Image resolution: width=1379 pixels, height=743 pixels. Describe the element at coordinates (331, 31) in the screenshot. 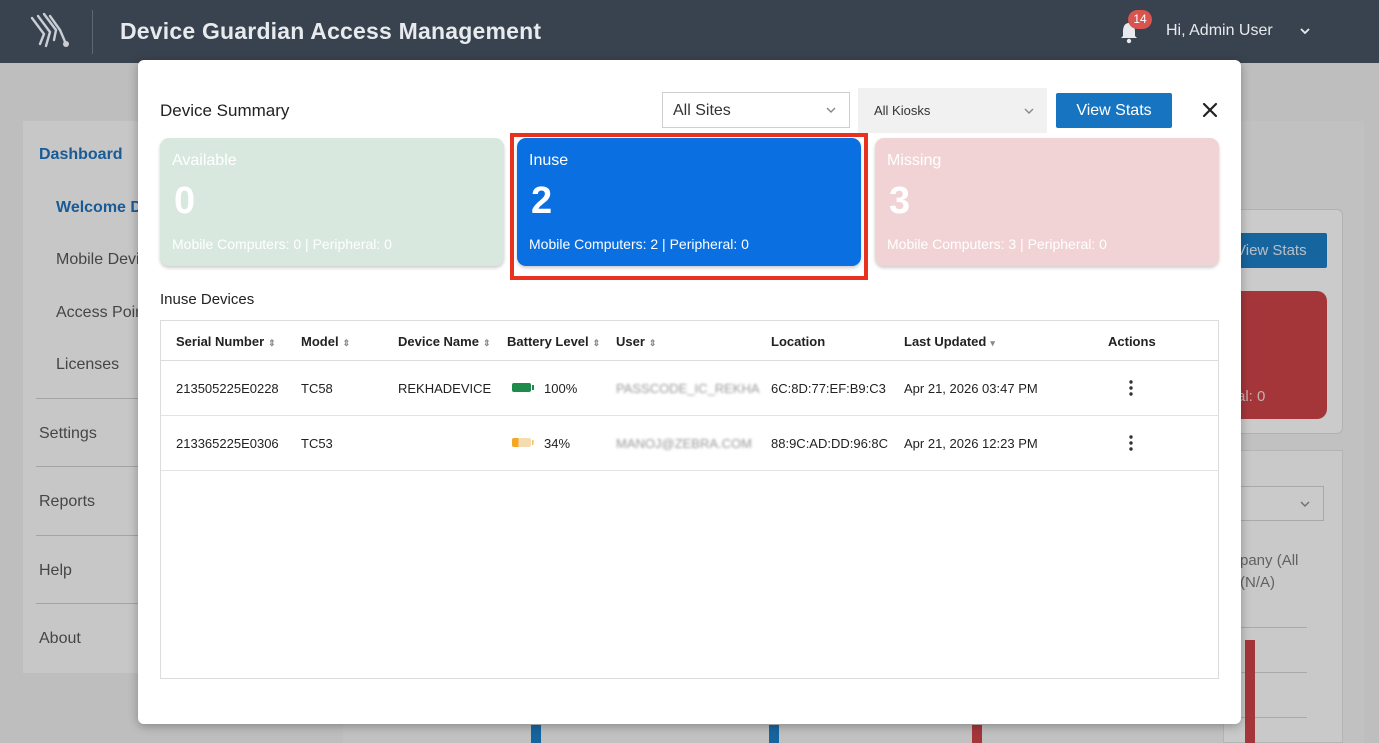

I see `app-title: Device Guardian Access Management` at that location.